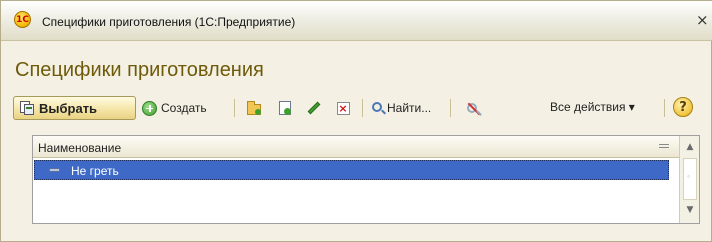 The width and height of the screenshot is (712, 242). What do you see at coordinates (664, 147) in the screenshot?
I see `sort-icon` at bounding box center [664, 147].